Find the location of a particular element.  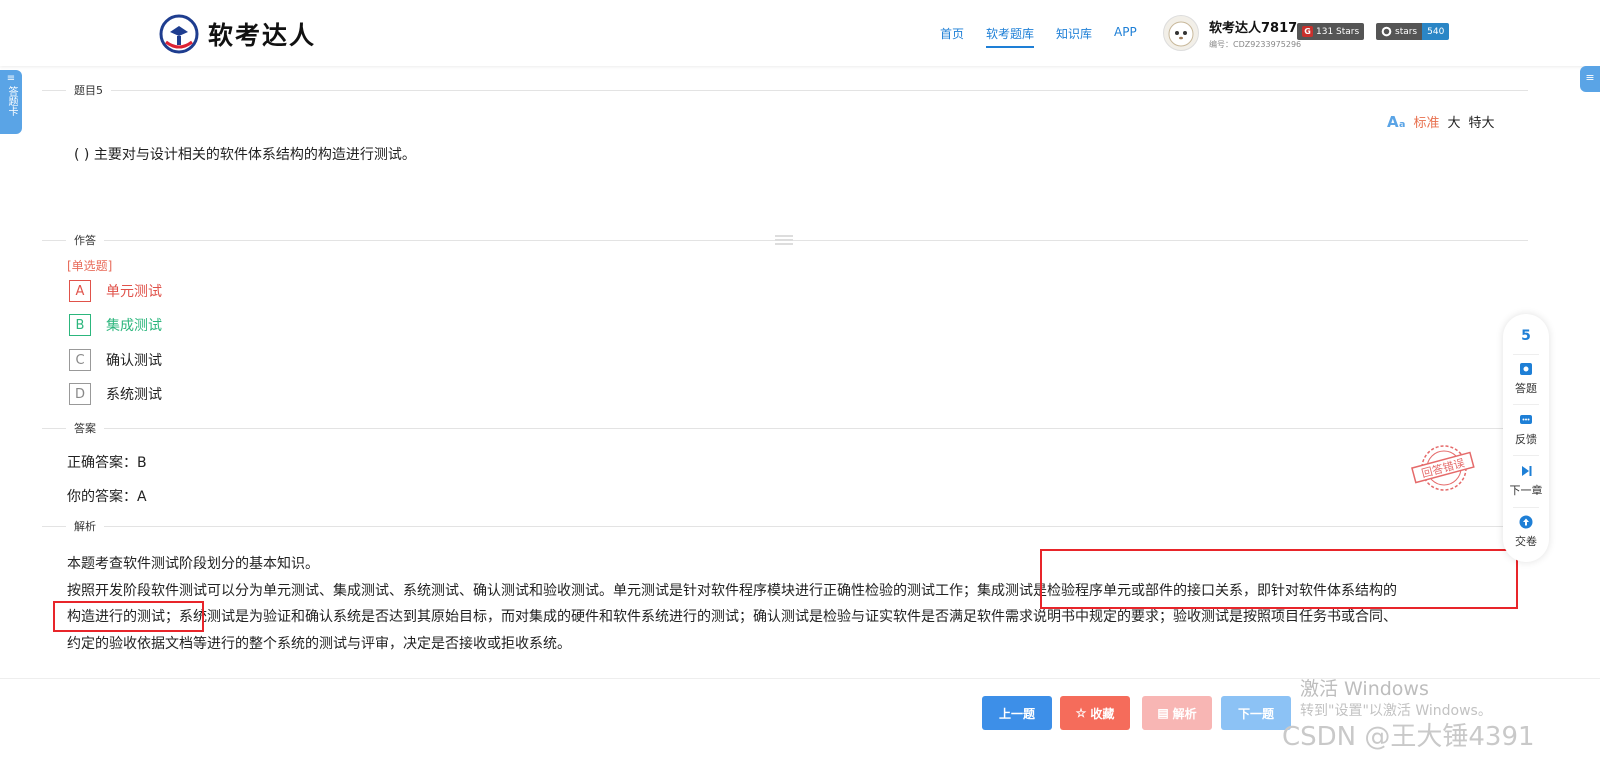

user-code: 编号：CDZ9233975296 is located at coordinates (1255, 44).